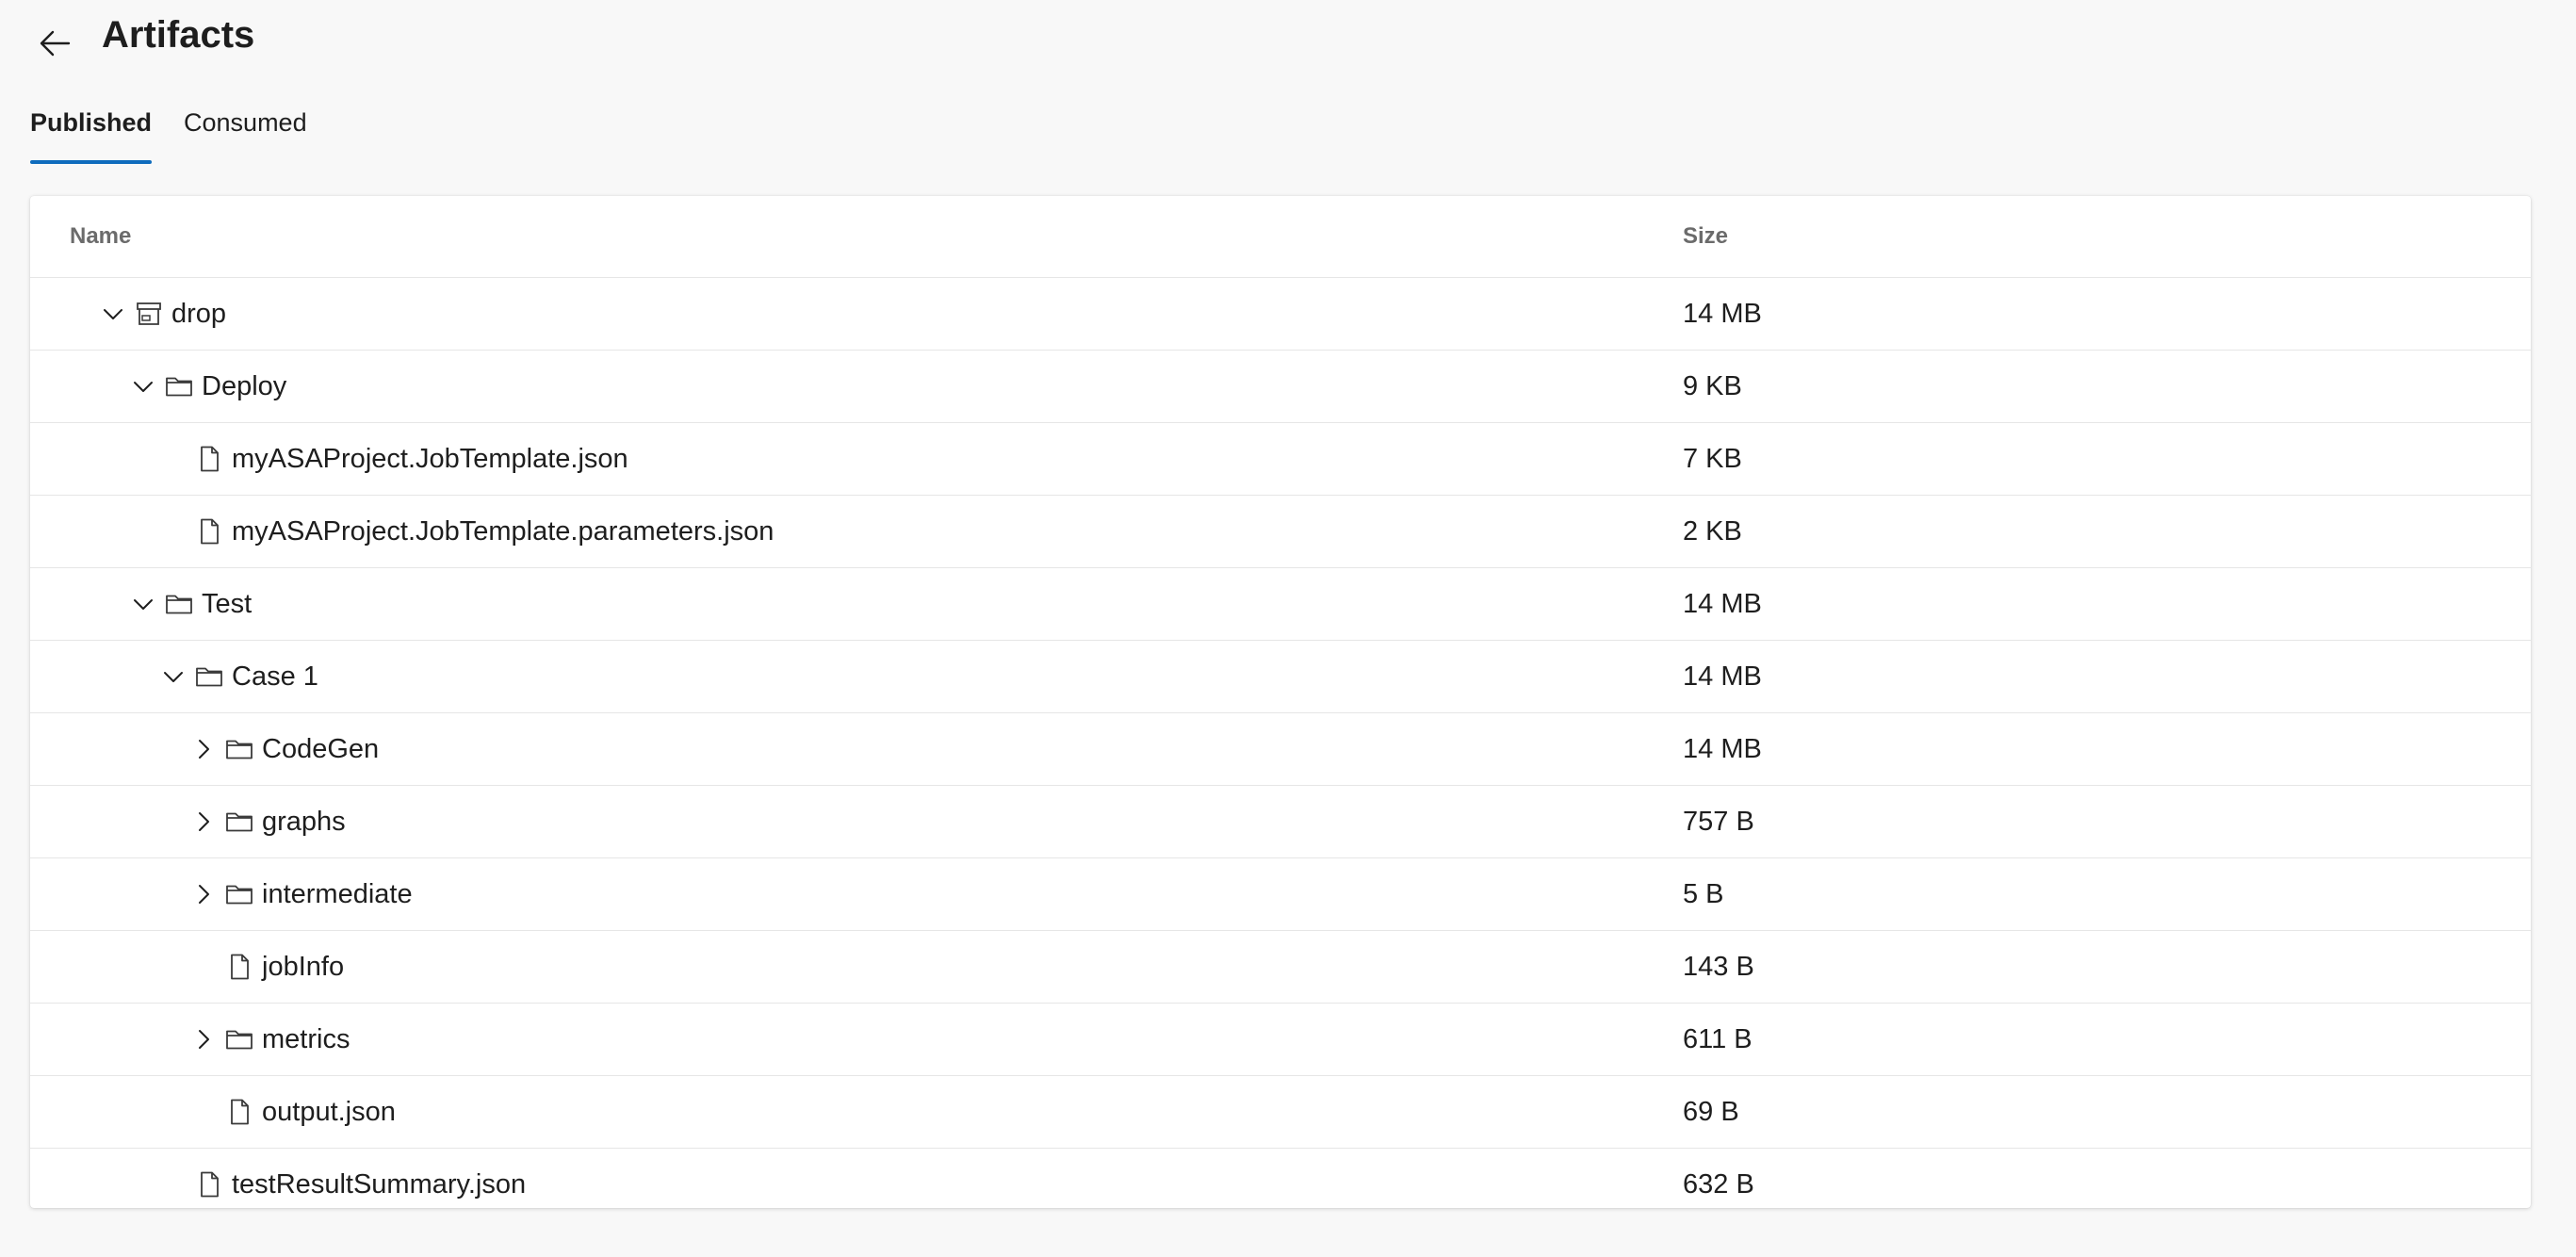 This screenshot has width=2576, height=1257. I want to click on table-row: intermediate 5 B, so click(1280, 894).